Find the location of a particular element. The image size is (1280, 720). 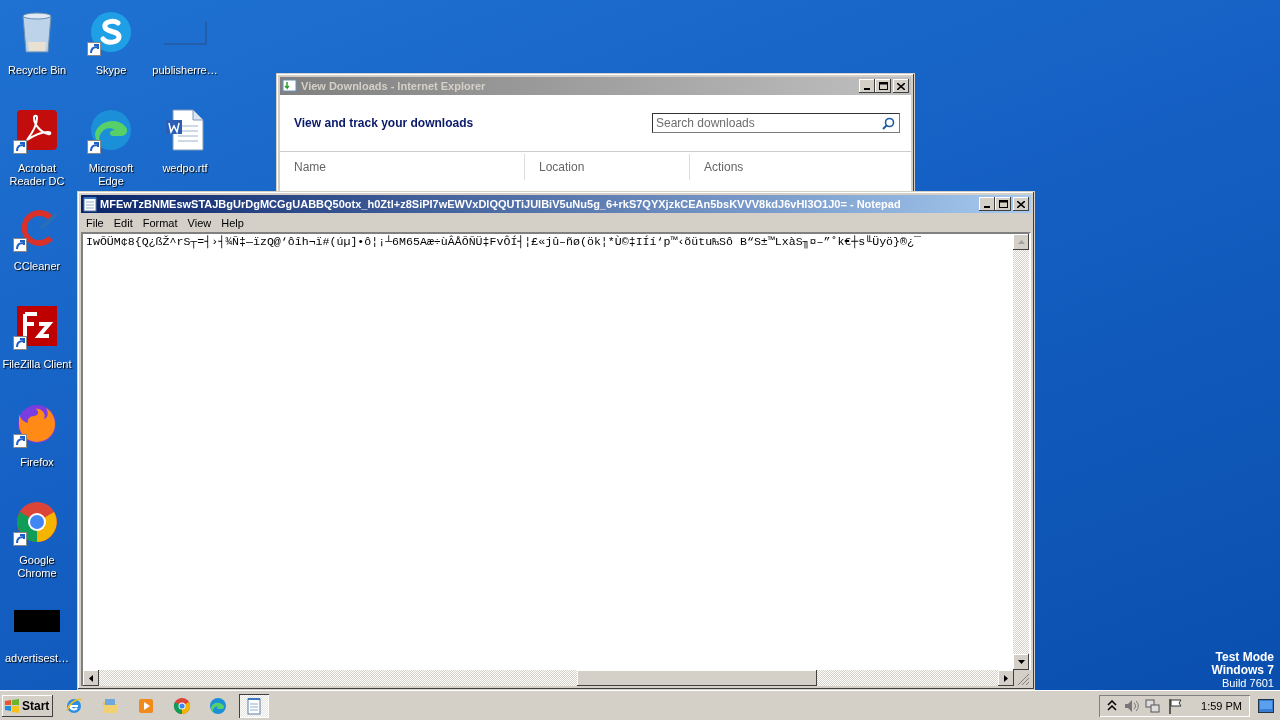

horizontal-scrollbar is located at coordinates (548, 678).